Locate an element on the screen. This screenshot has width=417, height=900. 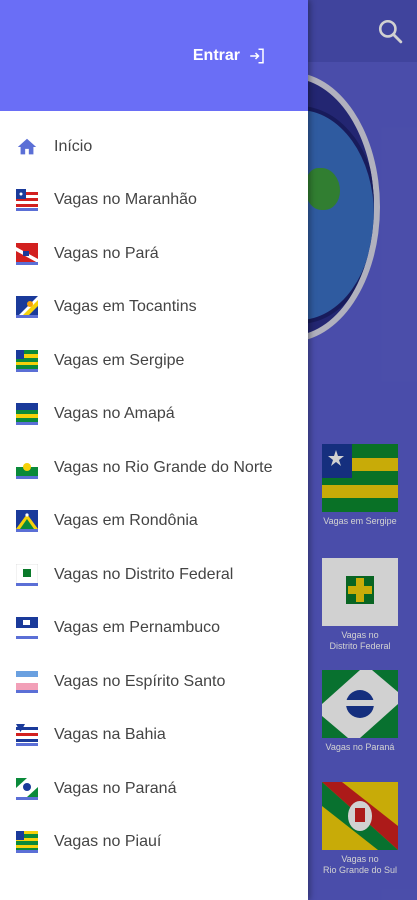
menu-item-label: Vagas no Amapá is located at coordinates (114, 414).